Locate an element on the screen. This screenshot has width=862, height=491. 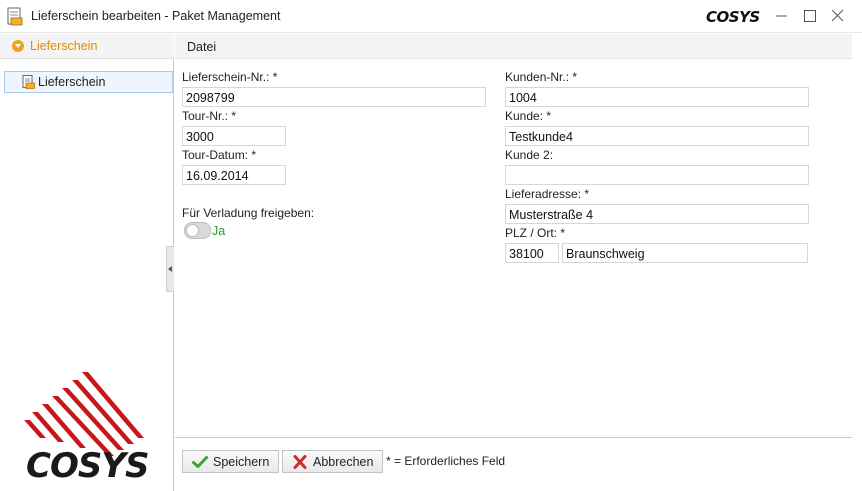
cosys-logo: COSYS is located at coordinates (733, 16).